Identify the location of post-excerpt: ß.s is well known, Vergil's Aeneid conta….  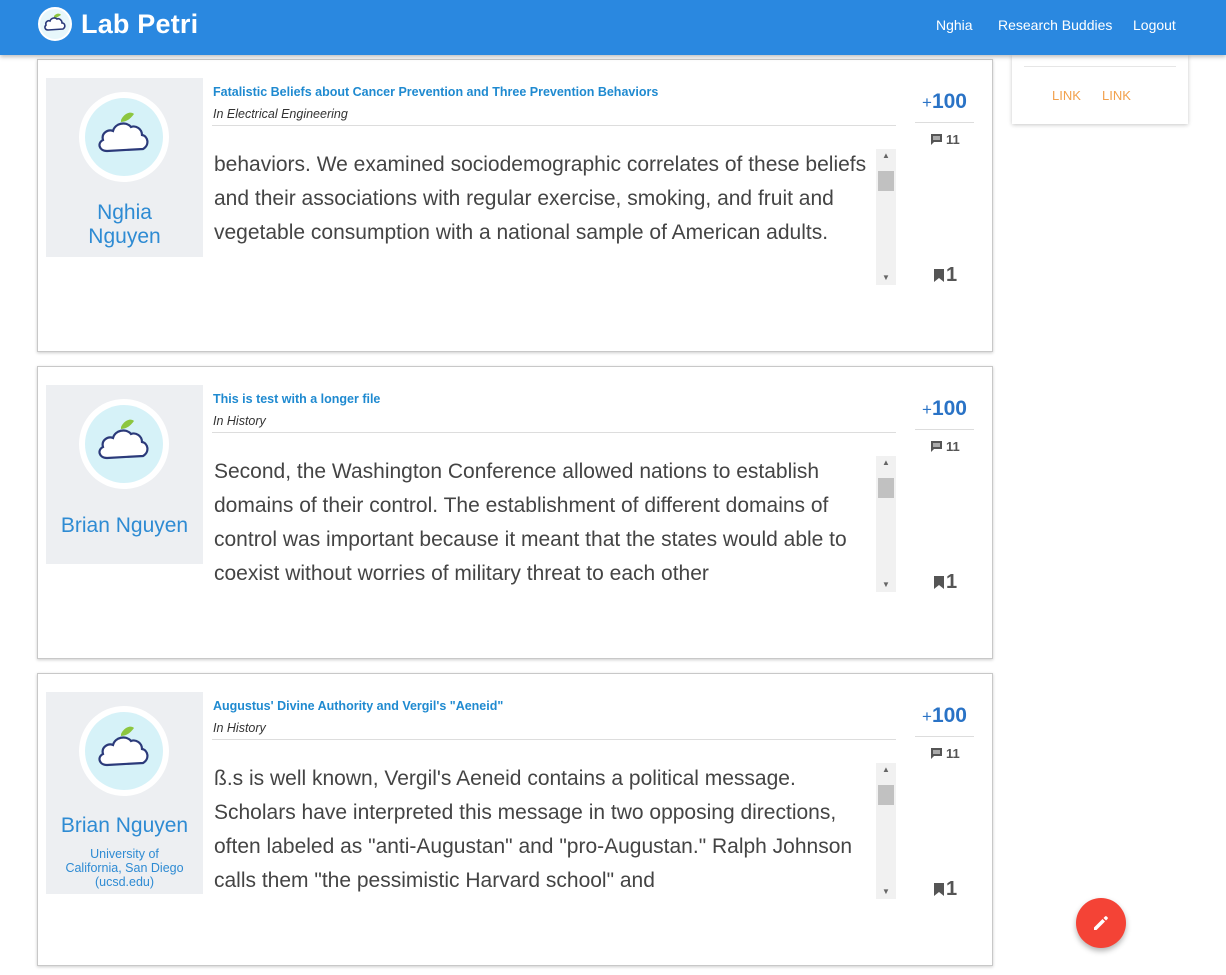
(533, 829).